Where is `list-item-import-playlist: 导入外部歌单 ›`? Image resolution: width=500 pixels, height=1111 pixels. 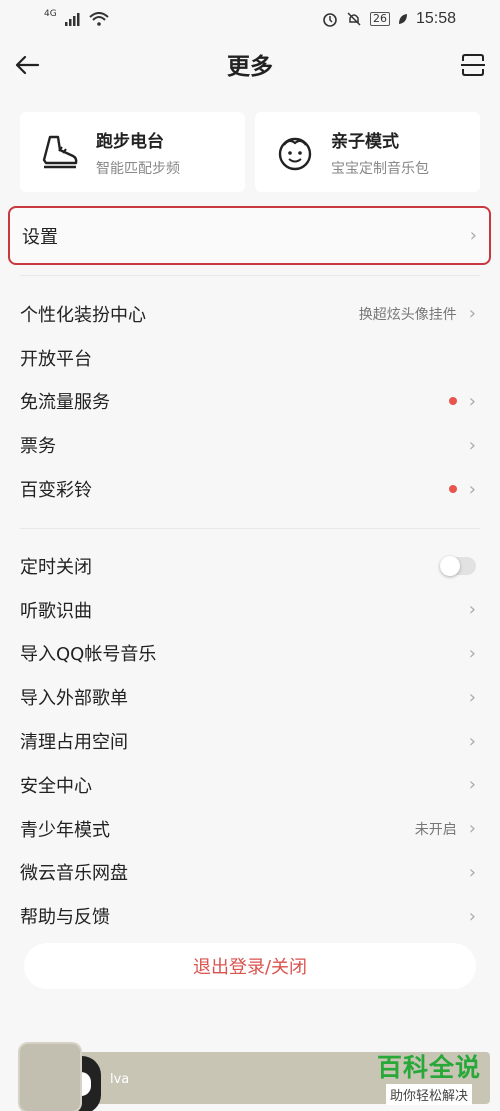 list-item-import-playlist: 导入外部歌单 › is located at coordinates (250, 697).